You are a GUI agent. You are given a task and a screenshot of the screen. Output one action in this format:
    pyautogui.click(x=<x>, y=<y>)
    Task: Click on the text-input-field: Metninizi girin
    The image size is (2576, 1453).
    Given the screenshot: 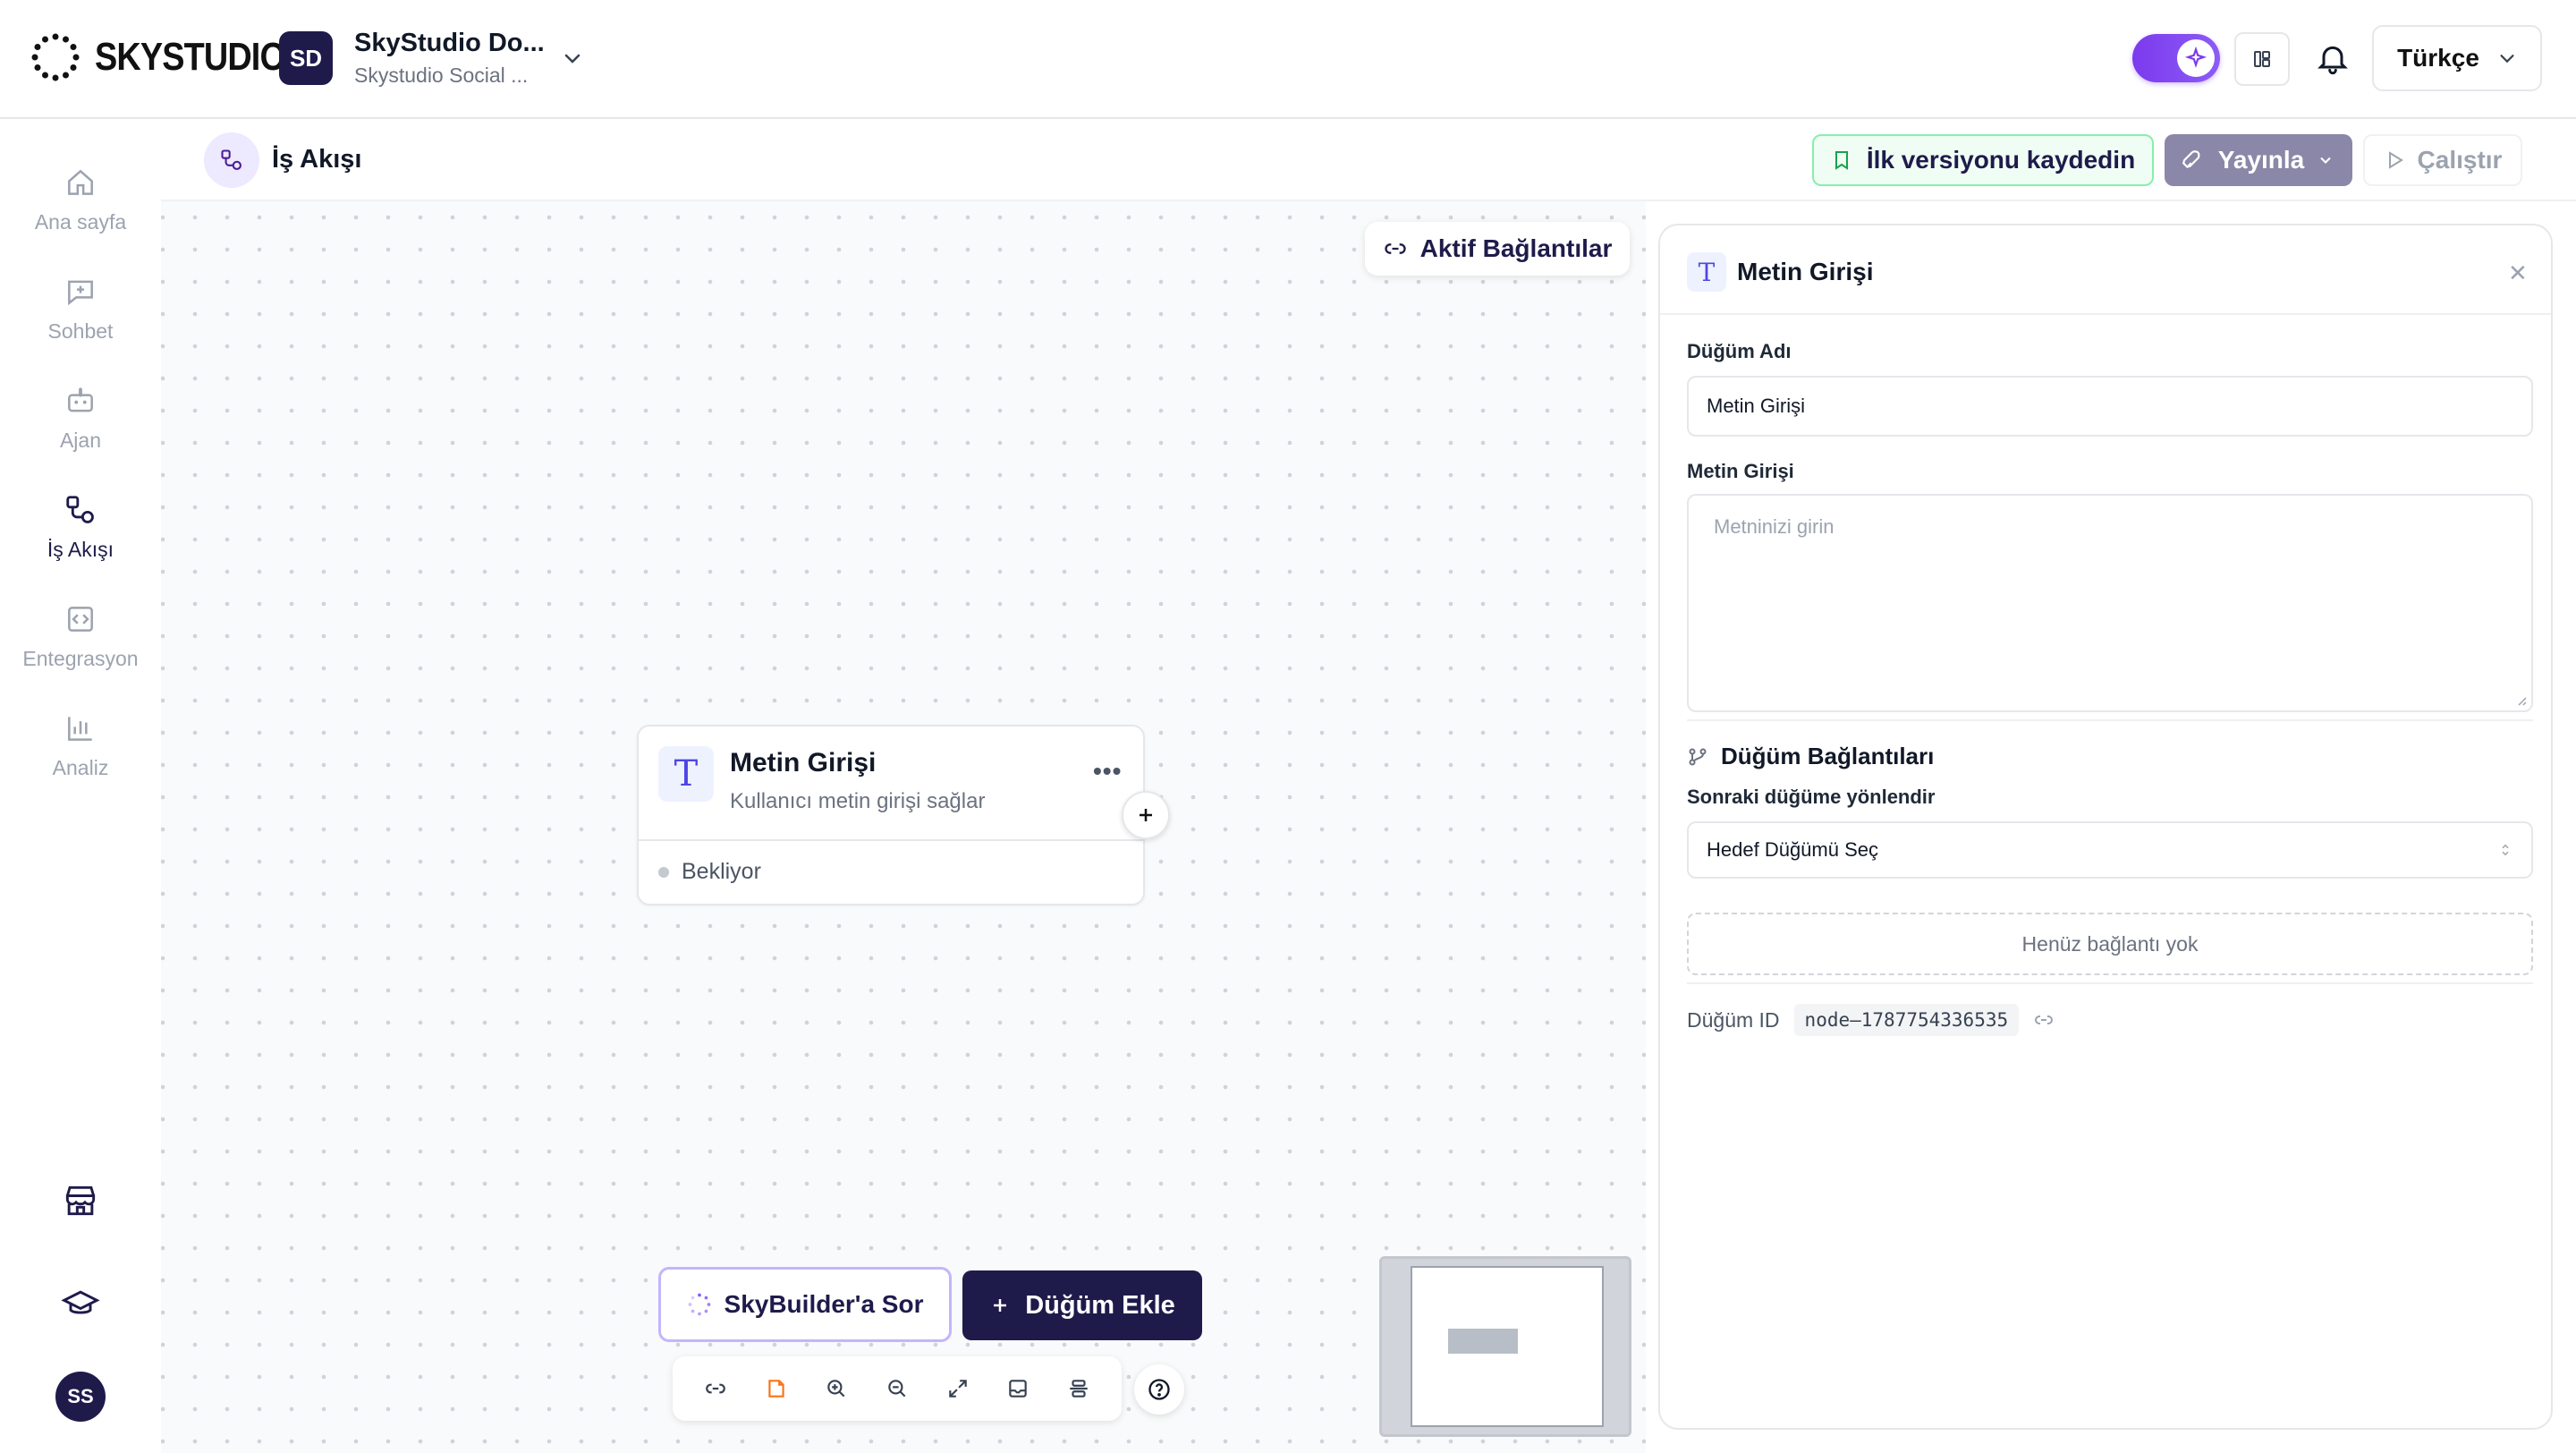 What is the action you would take?
    pyautogui.click(x=2110, y=603)
    